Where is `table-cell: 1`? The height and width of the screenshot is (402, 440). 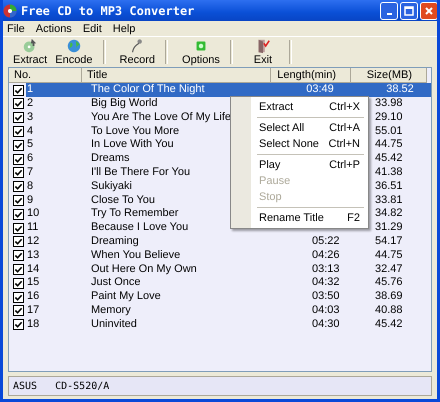 table-cell: 1 is located at coordinates (56, 90).